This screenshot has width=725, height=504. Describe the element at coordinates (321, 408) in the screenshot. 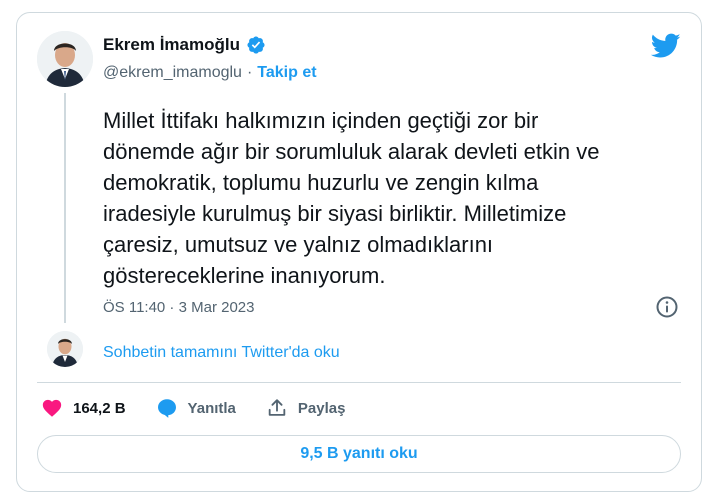

I see `share-label: Paylaş` at that location.